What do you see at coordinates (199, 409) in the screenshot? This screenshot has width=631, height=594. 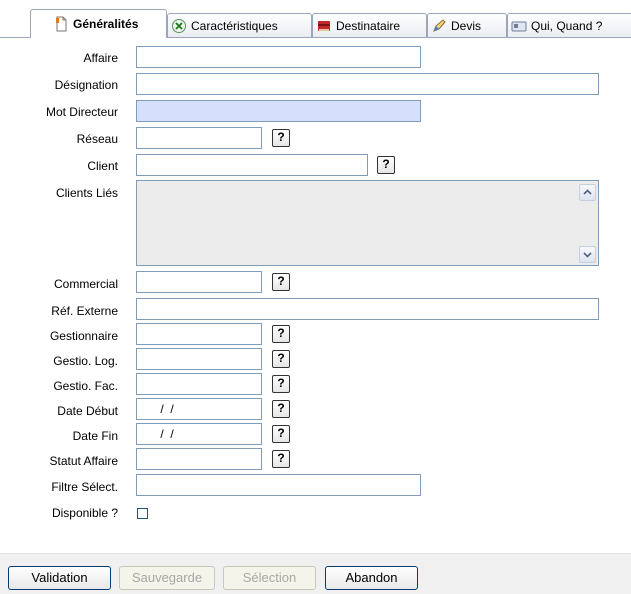 I see `date-debut-field` at bounding box center [199, 409].